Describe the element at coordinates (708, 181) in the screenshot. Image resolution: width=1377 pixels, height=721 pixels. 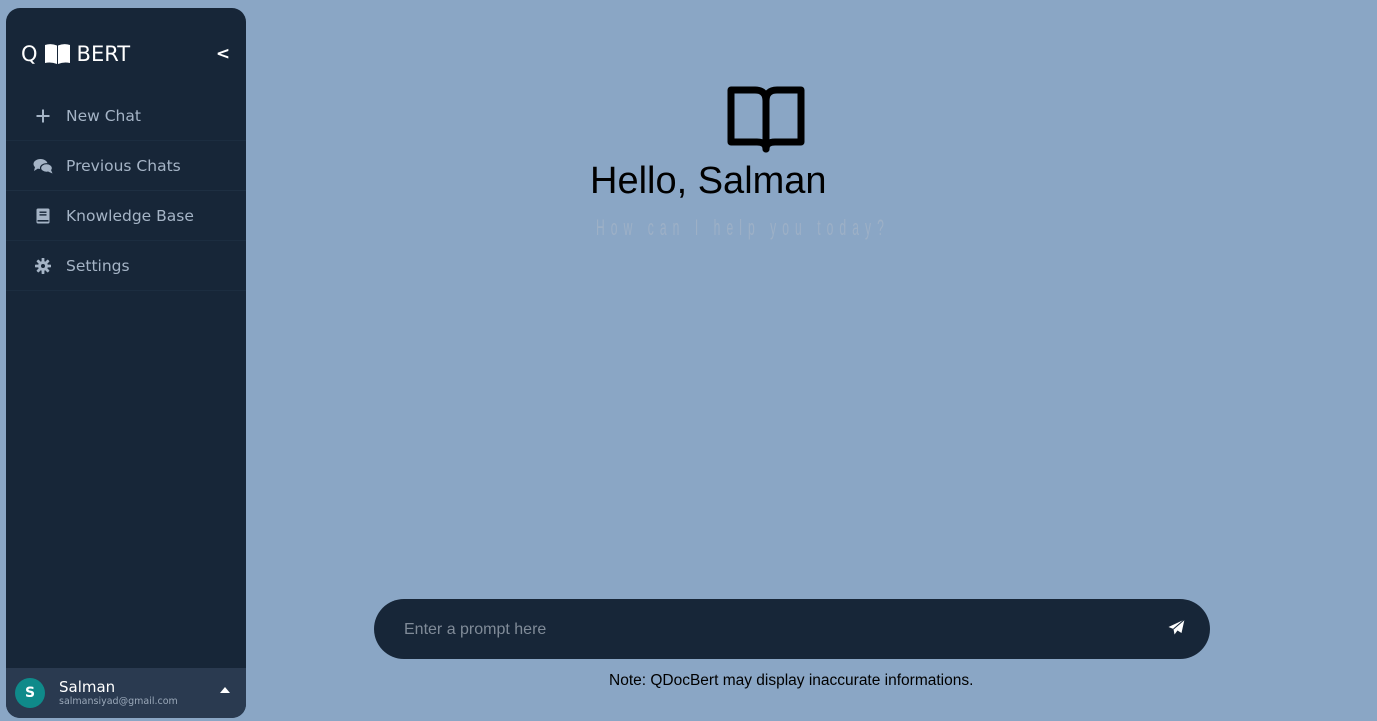
I see `greeting-heading: Hello, Salman` at that location.